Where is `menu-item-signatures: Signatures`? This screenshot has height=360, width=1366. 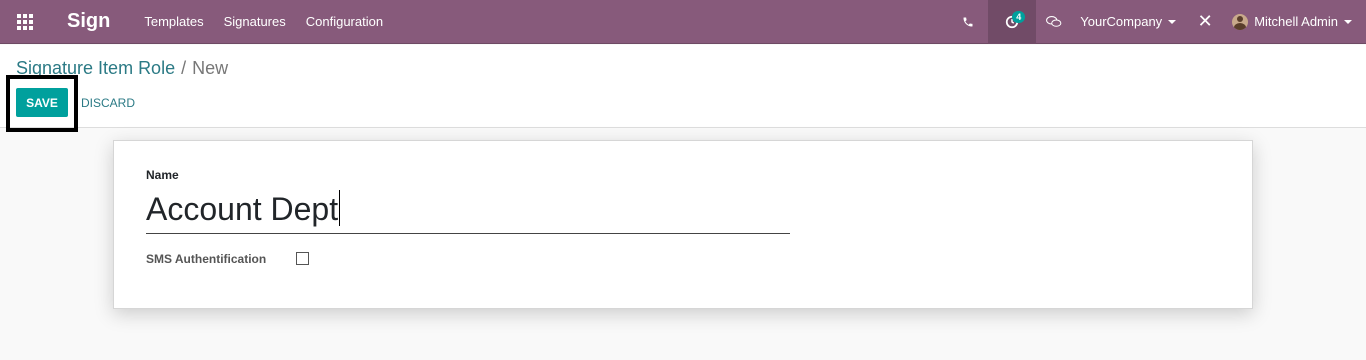 menu-item-signatures: Signatures is located at coordinates (255, 21).